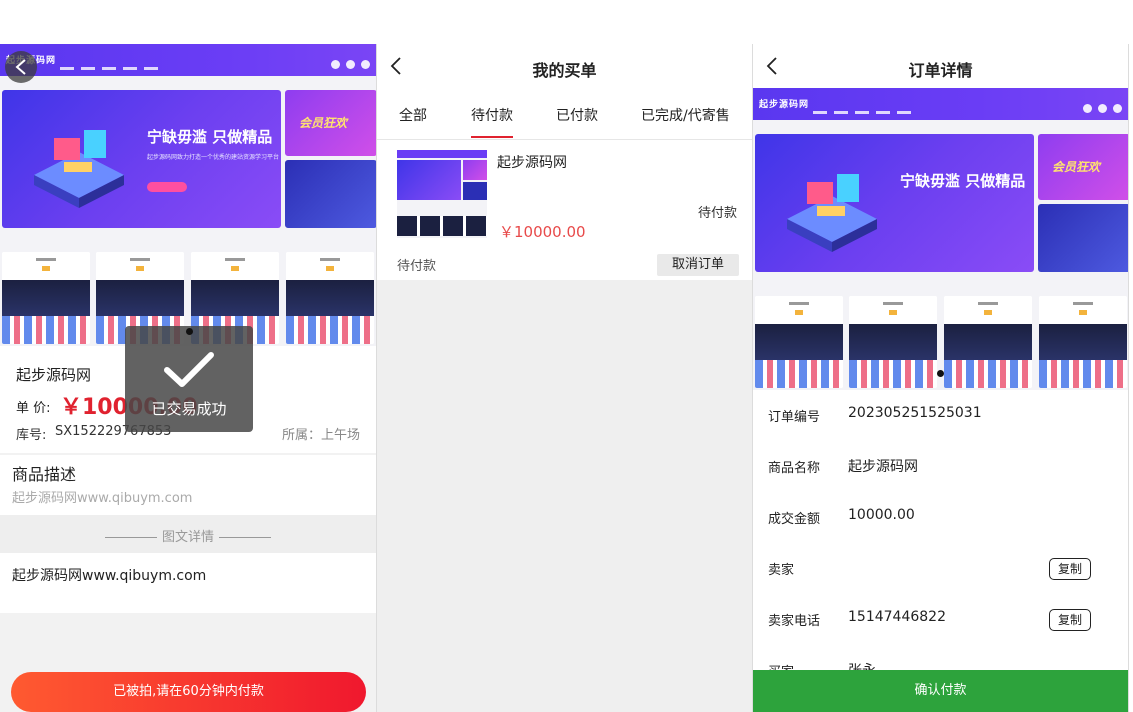  What do you see at coordinates (940, 691) in the screenshot?
I see `confirm-payment-button: 确认付款` at bounding box center [940, 691].